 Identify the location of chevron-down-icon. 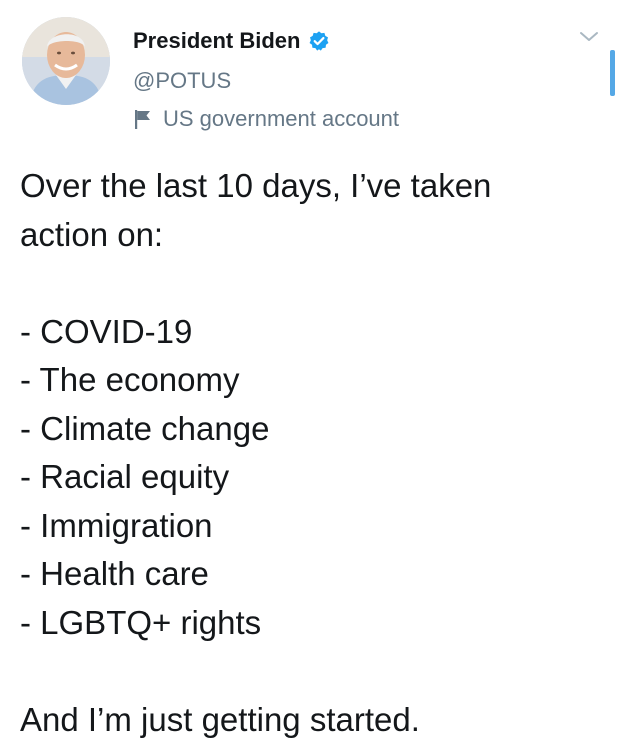
(589, 37).